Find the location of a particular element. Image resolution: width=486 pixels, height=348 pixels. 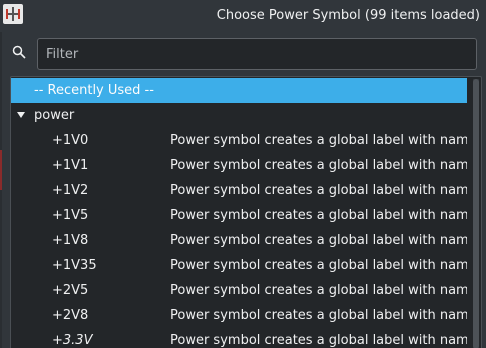

vertical-scrollbar is located at coordinates (476, 213).